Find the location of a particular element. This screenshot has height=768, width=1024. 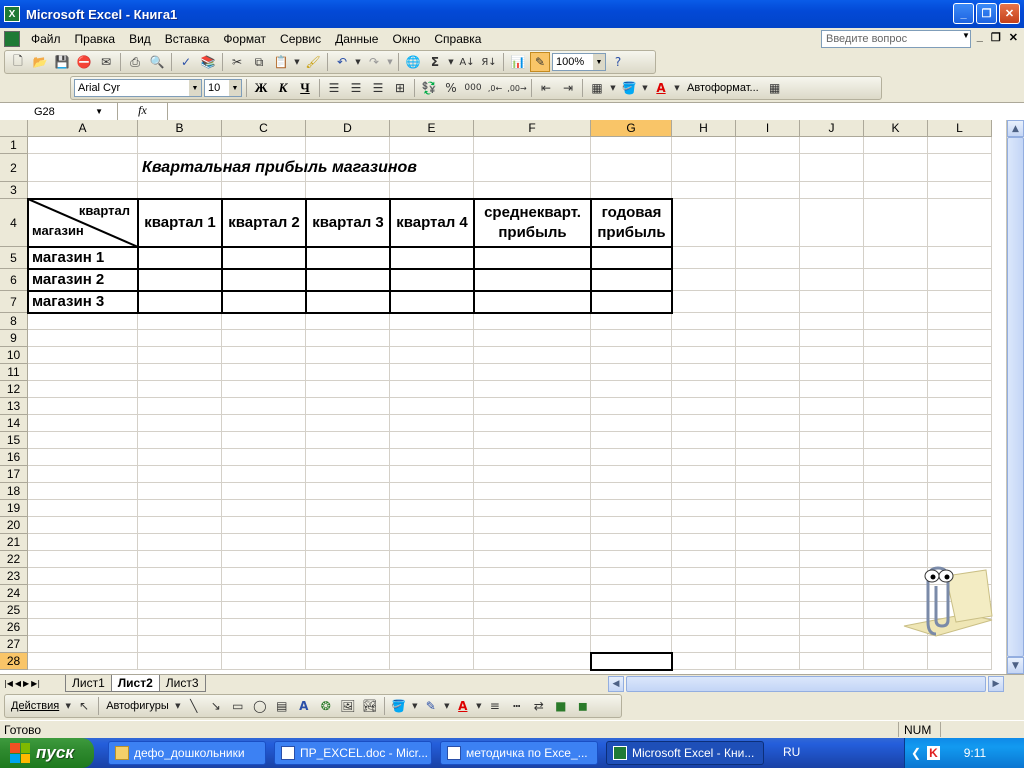

increase-indent-icon: ⇥ is located at coordinates (568, 88).